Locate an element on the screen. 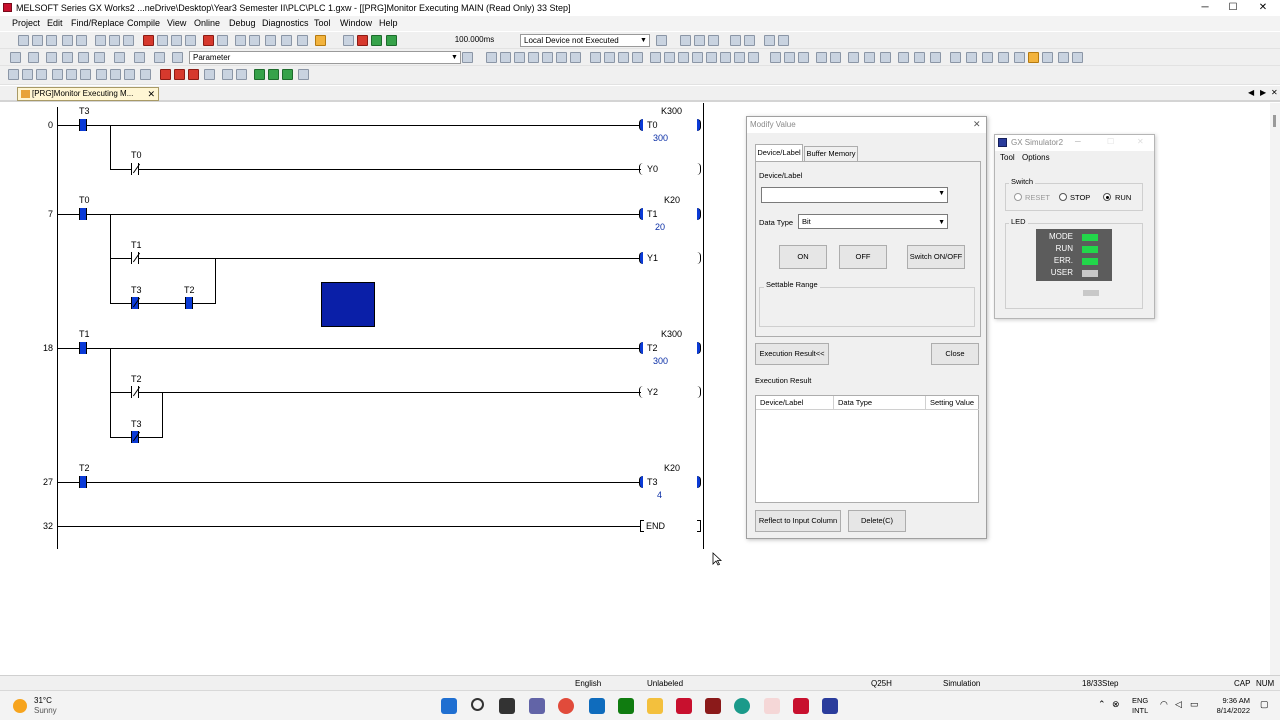 This screenshot has width=1280, height=720. edge-icon is located at coordinates (742, 706).